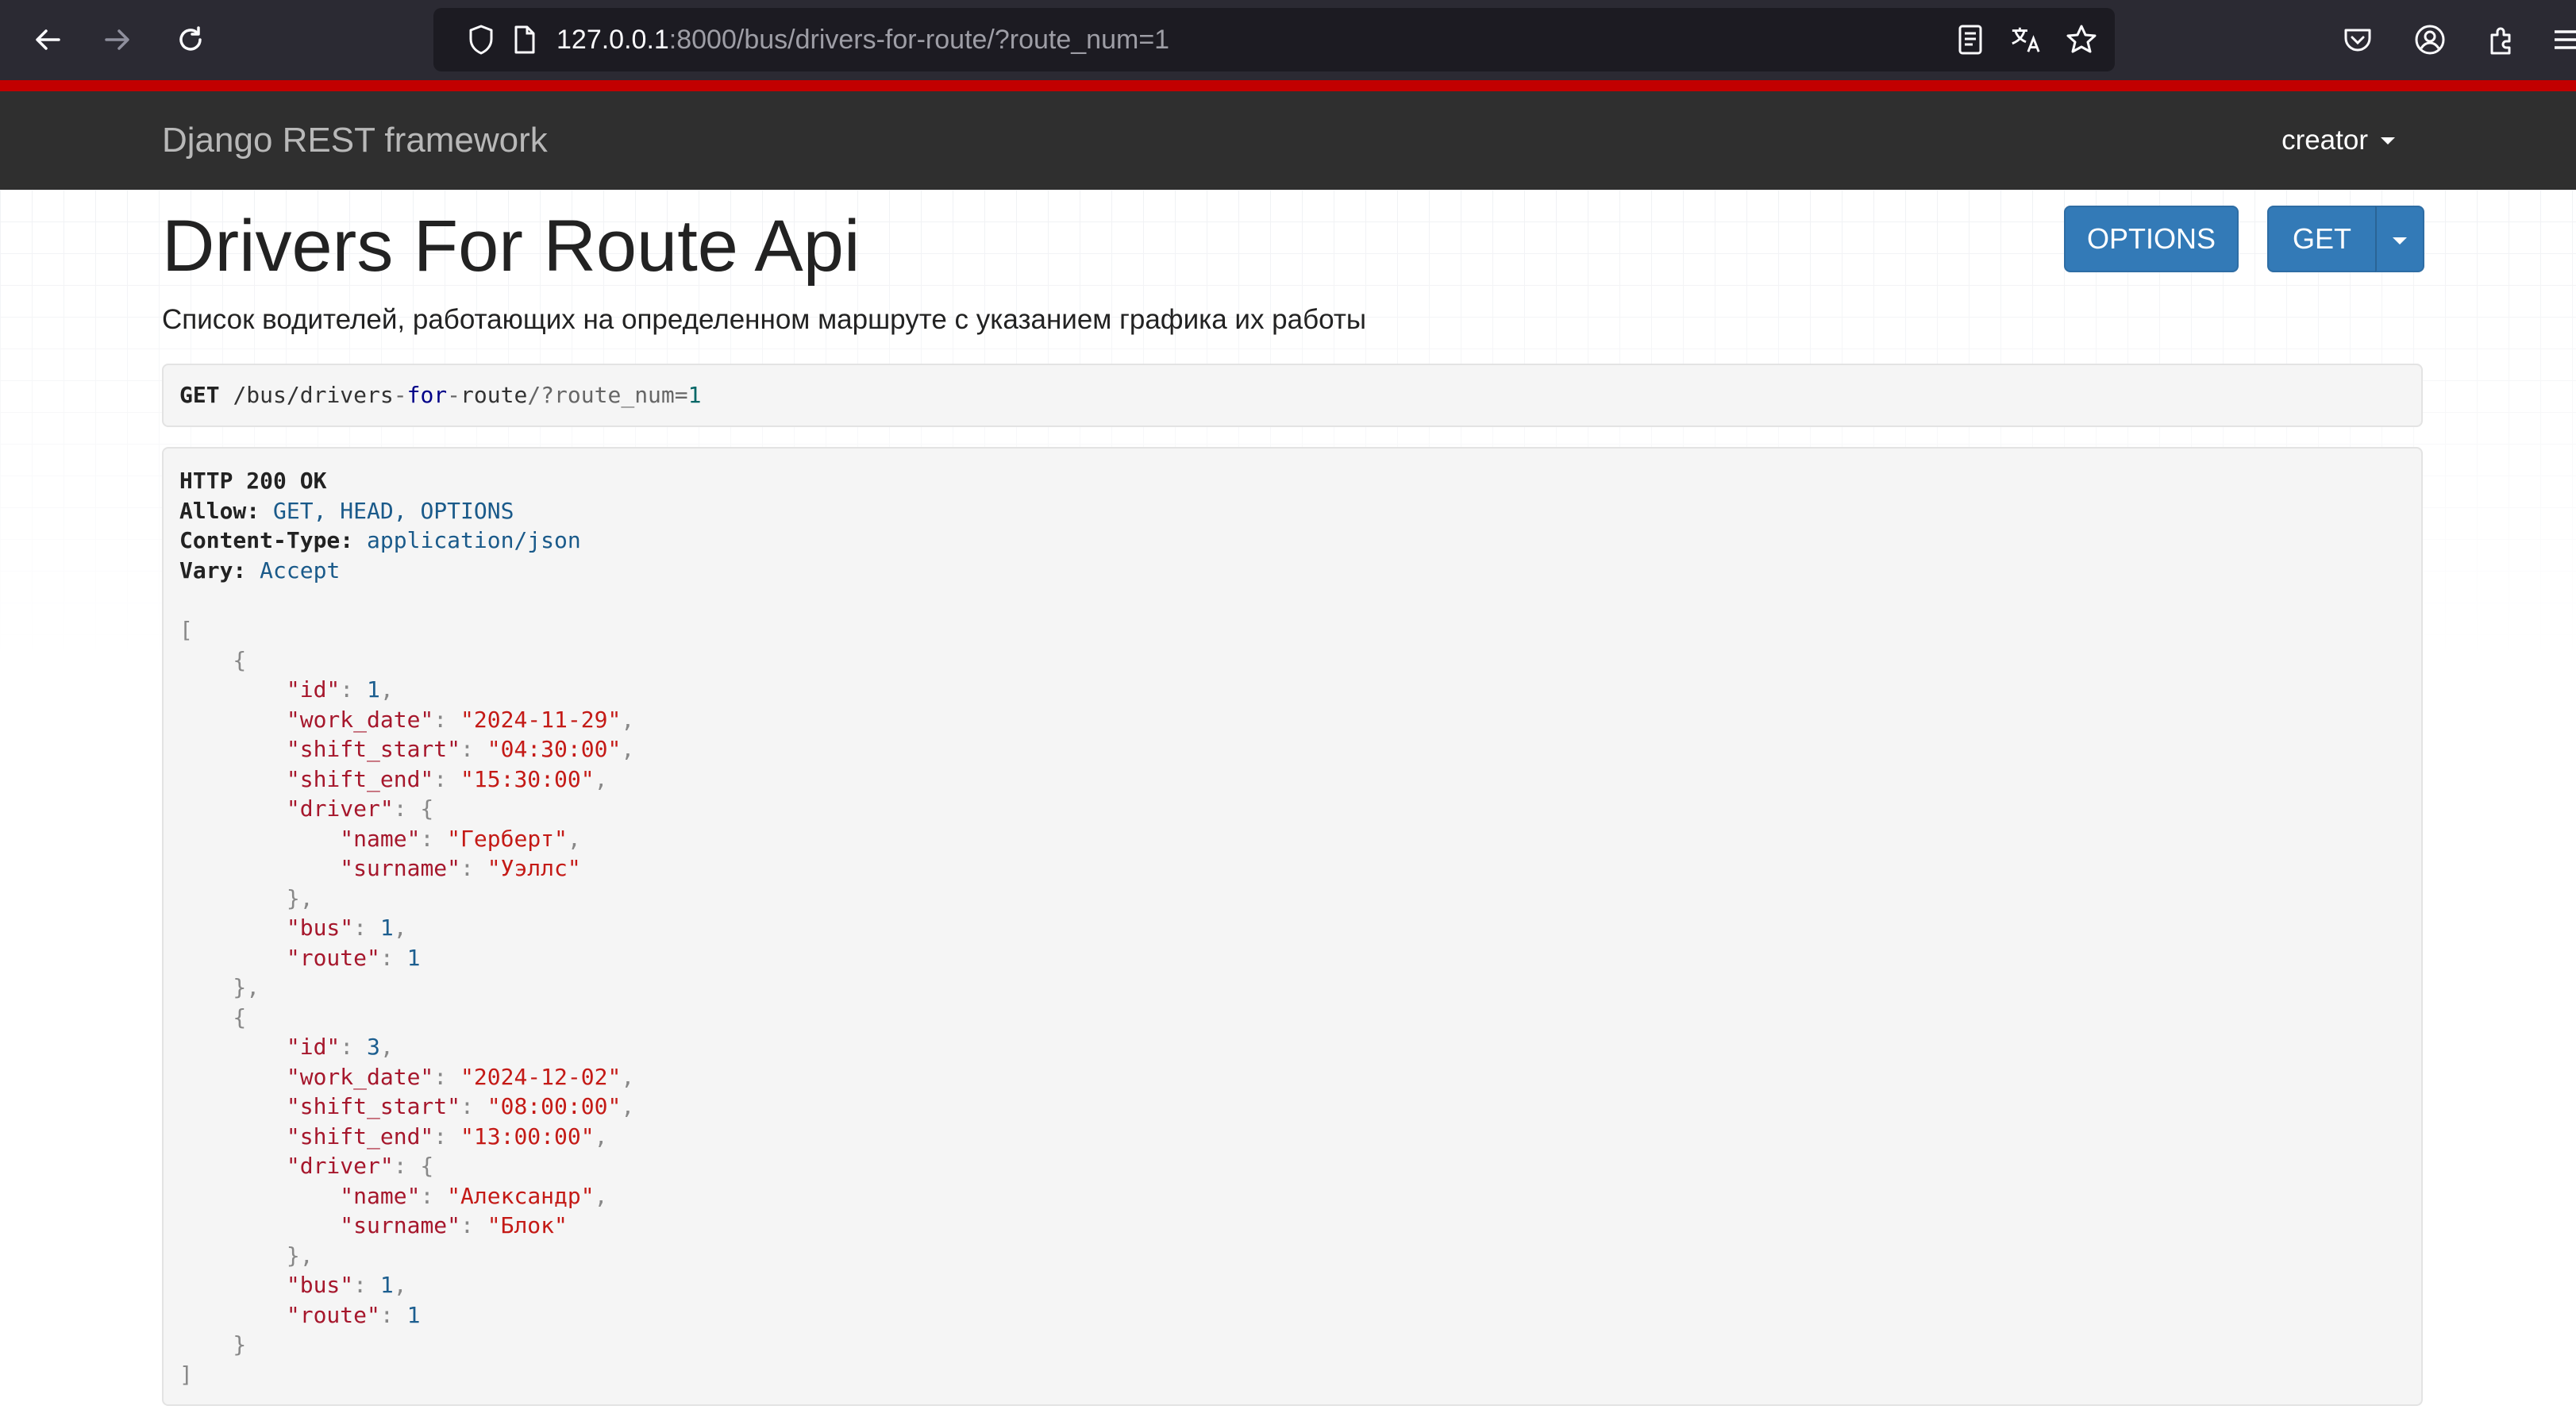  Describe the element at coordinates (447, 1136) in the screenshot. I see `json-line: "shift_end": "13:00:00",` at that location.